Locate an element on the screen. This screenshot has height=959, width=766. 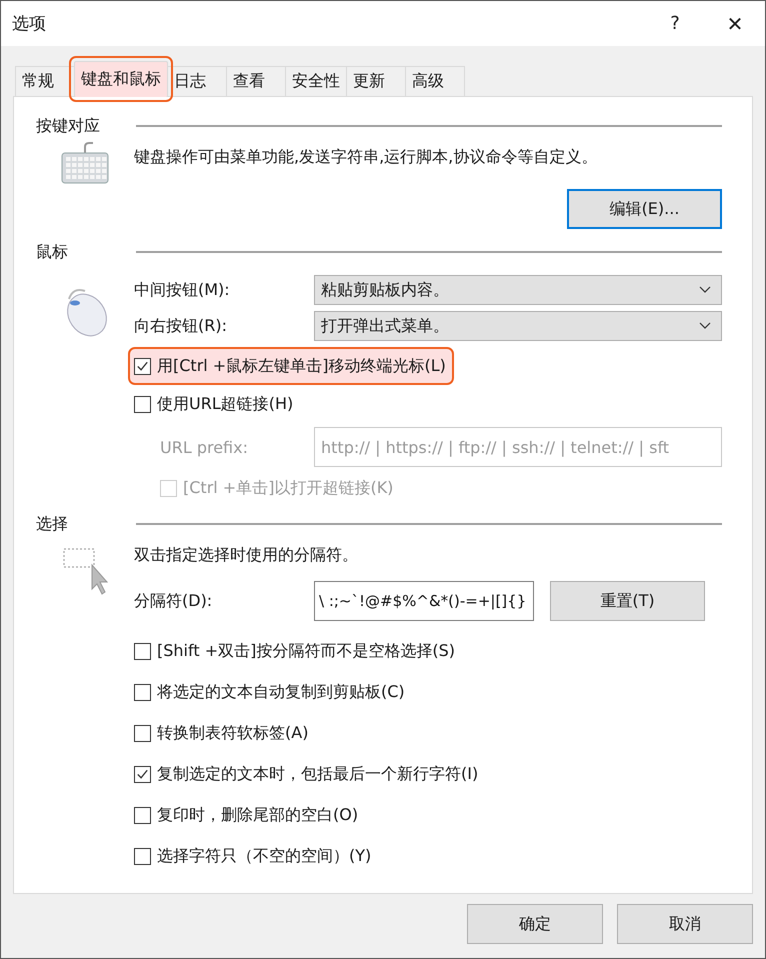
field-label: 分隔符(D): is located at coordinates (174, 601).